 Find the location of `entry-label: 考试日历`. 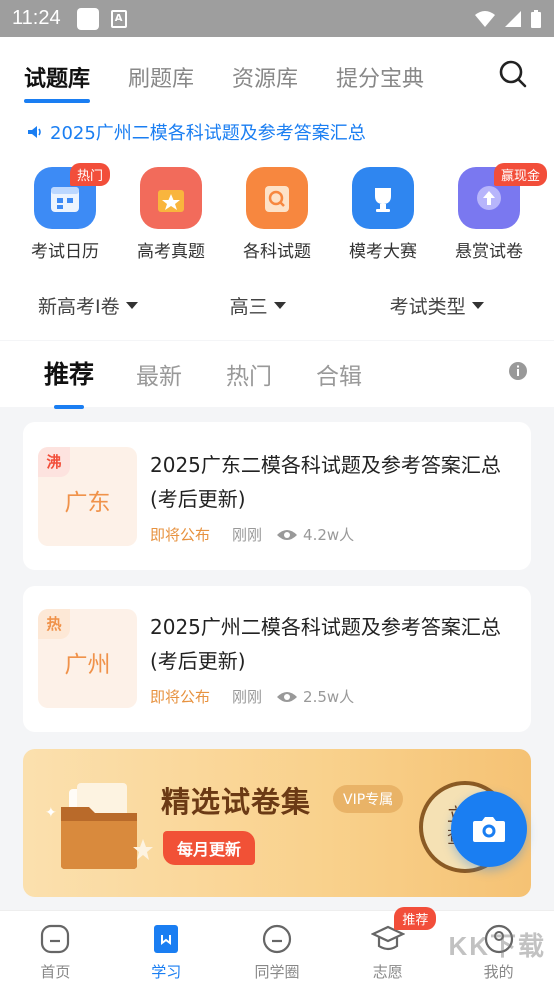

entry-label: 考试日历 is located at coordinates (65, 252).